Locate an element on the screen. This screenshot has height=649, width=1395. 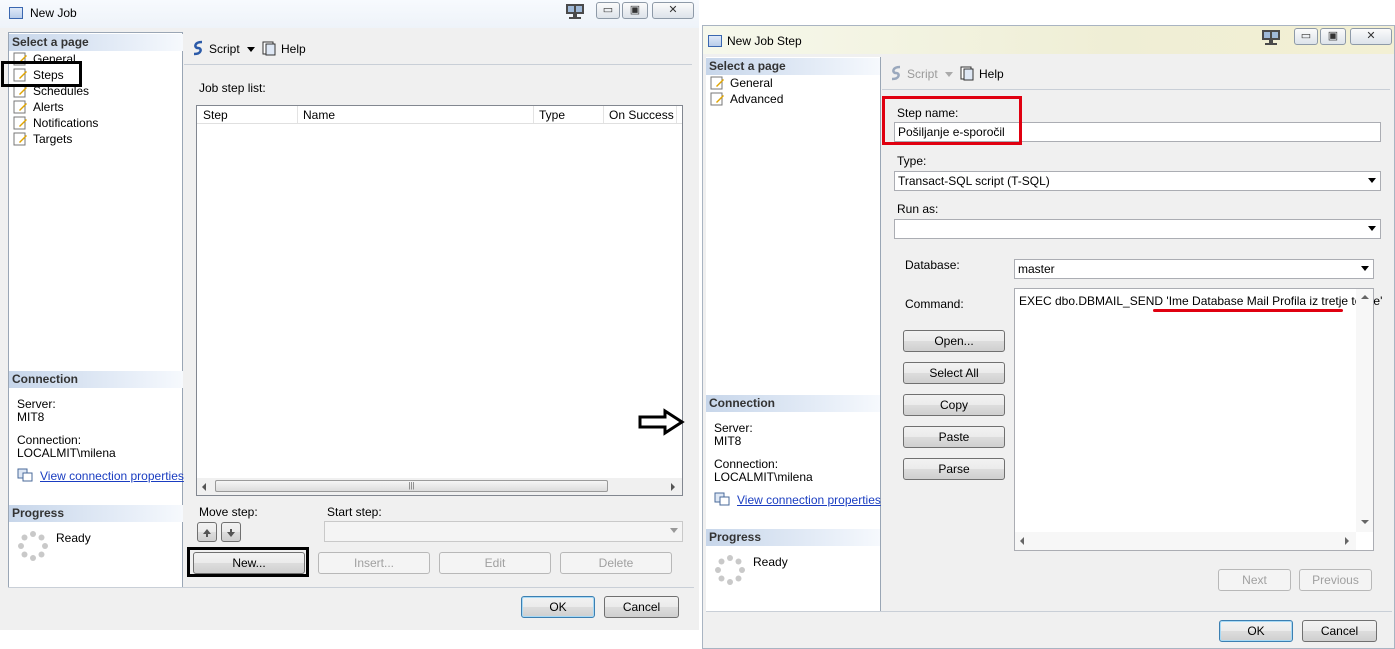
start-step-label: Start step: is located at coordinates (354, 512).